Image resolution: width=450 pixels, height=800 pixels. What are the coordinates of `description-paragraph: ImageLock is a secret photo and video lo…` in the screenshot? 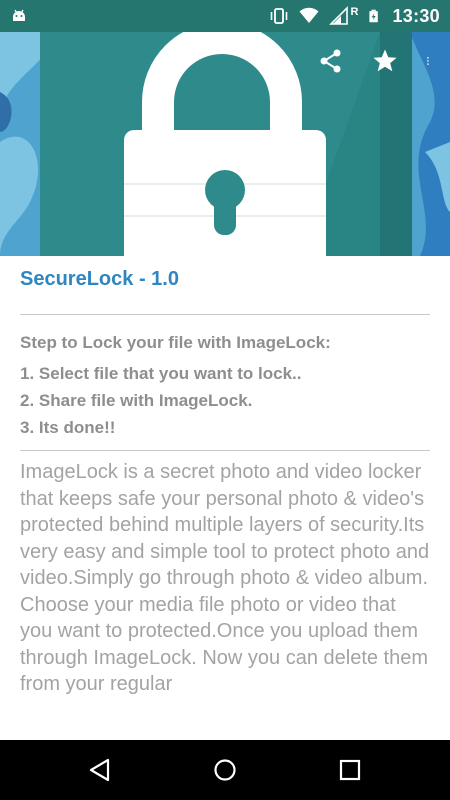 It's located at (225, 525).